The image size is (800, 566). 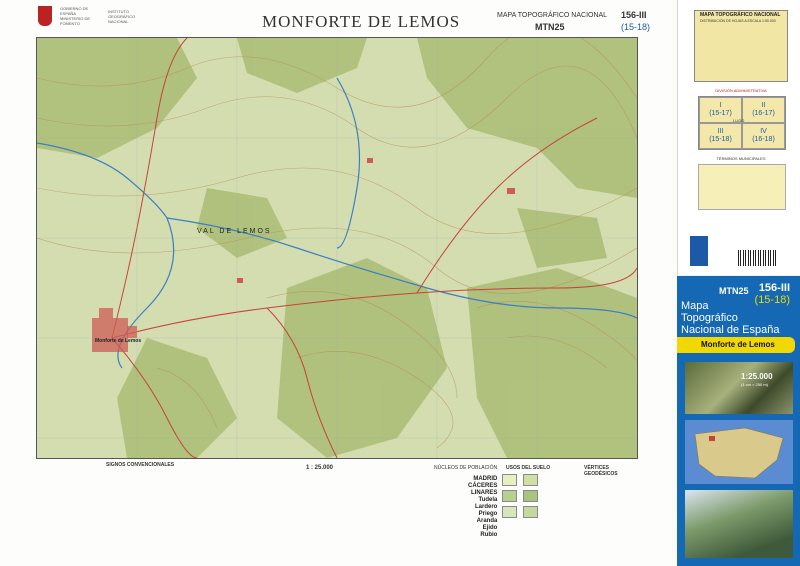 I want to click on cover-series-line: Topográfico, so click(x=709, y=318).